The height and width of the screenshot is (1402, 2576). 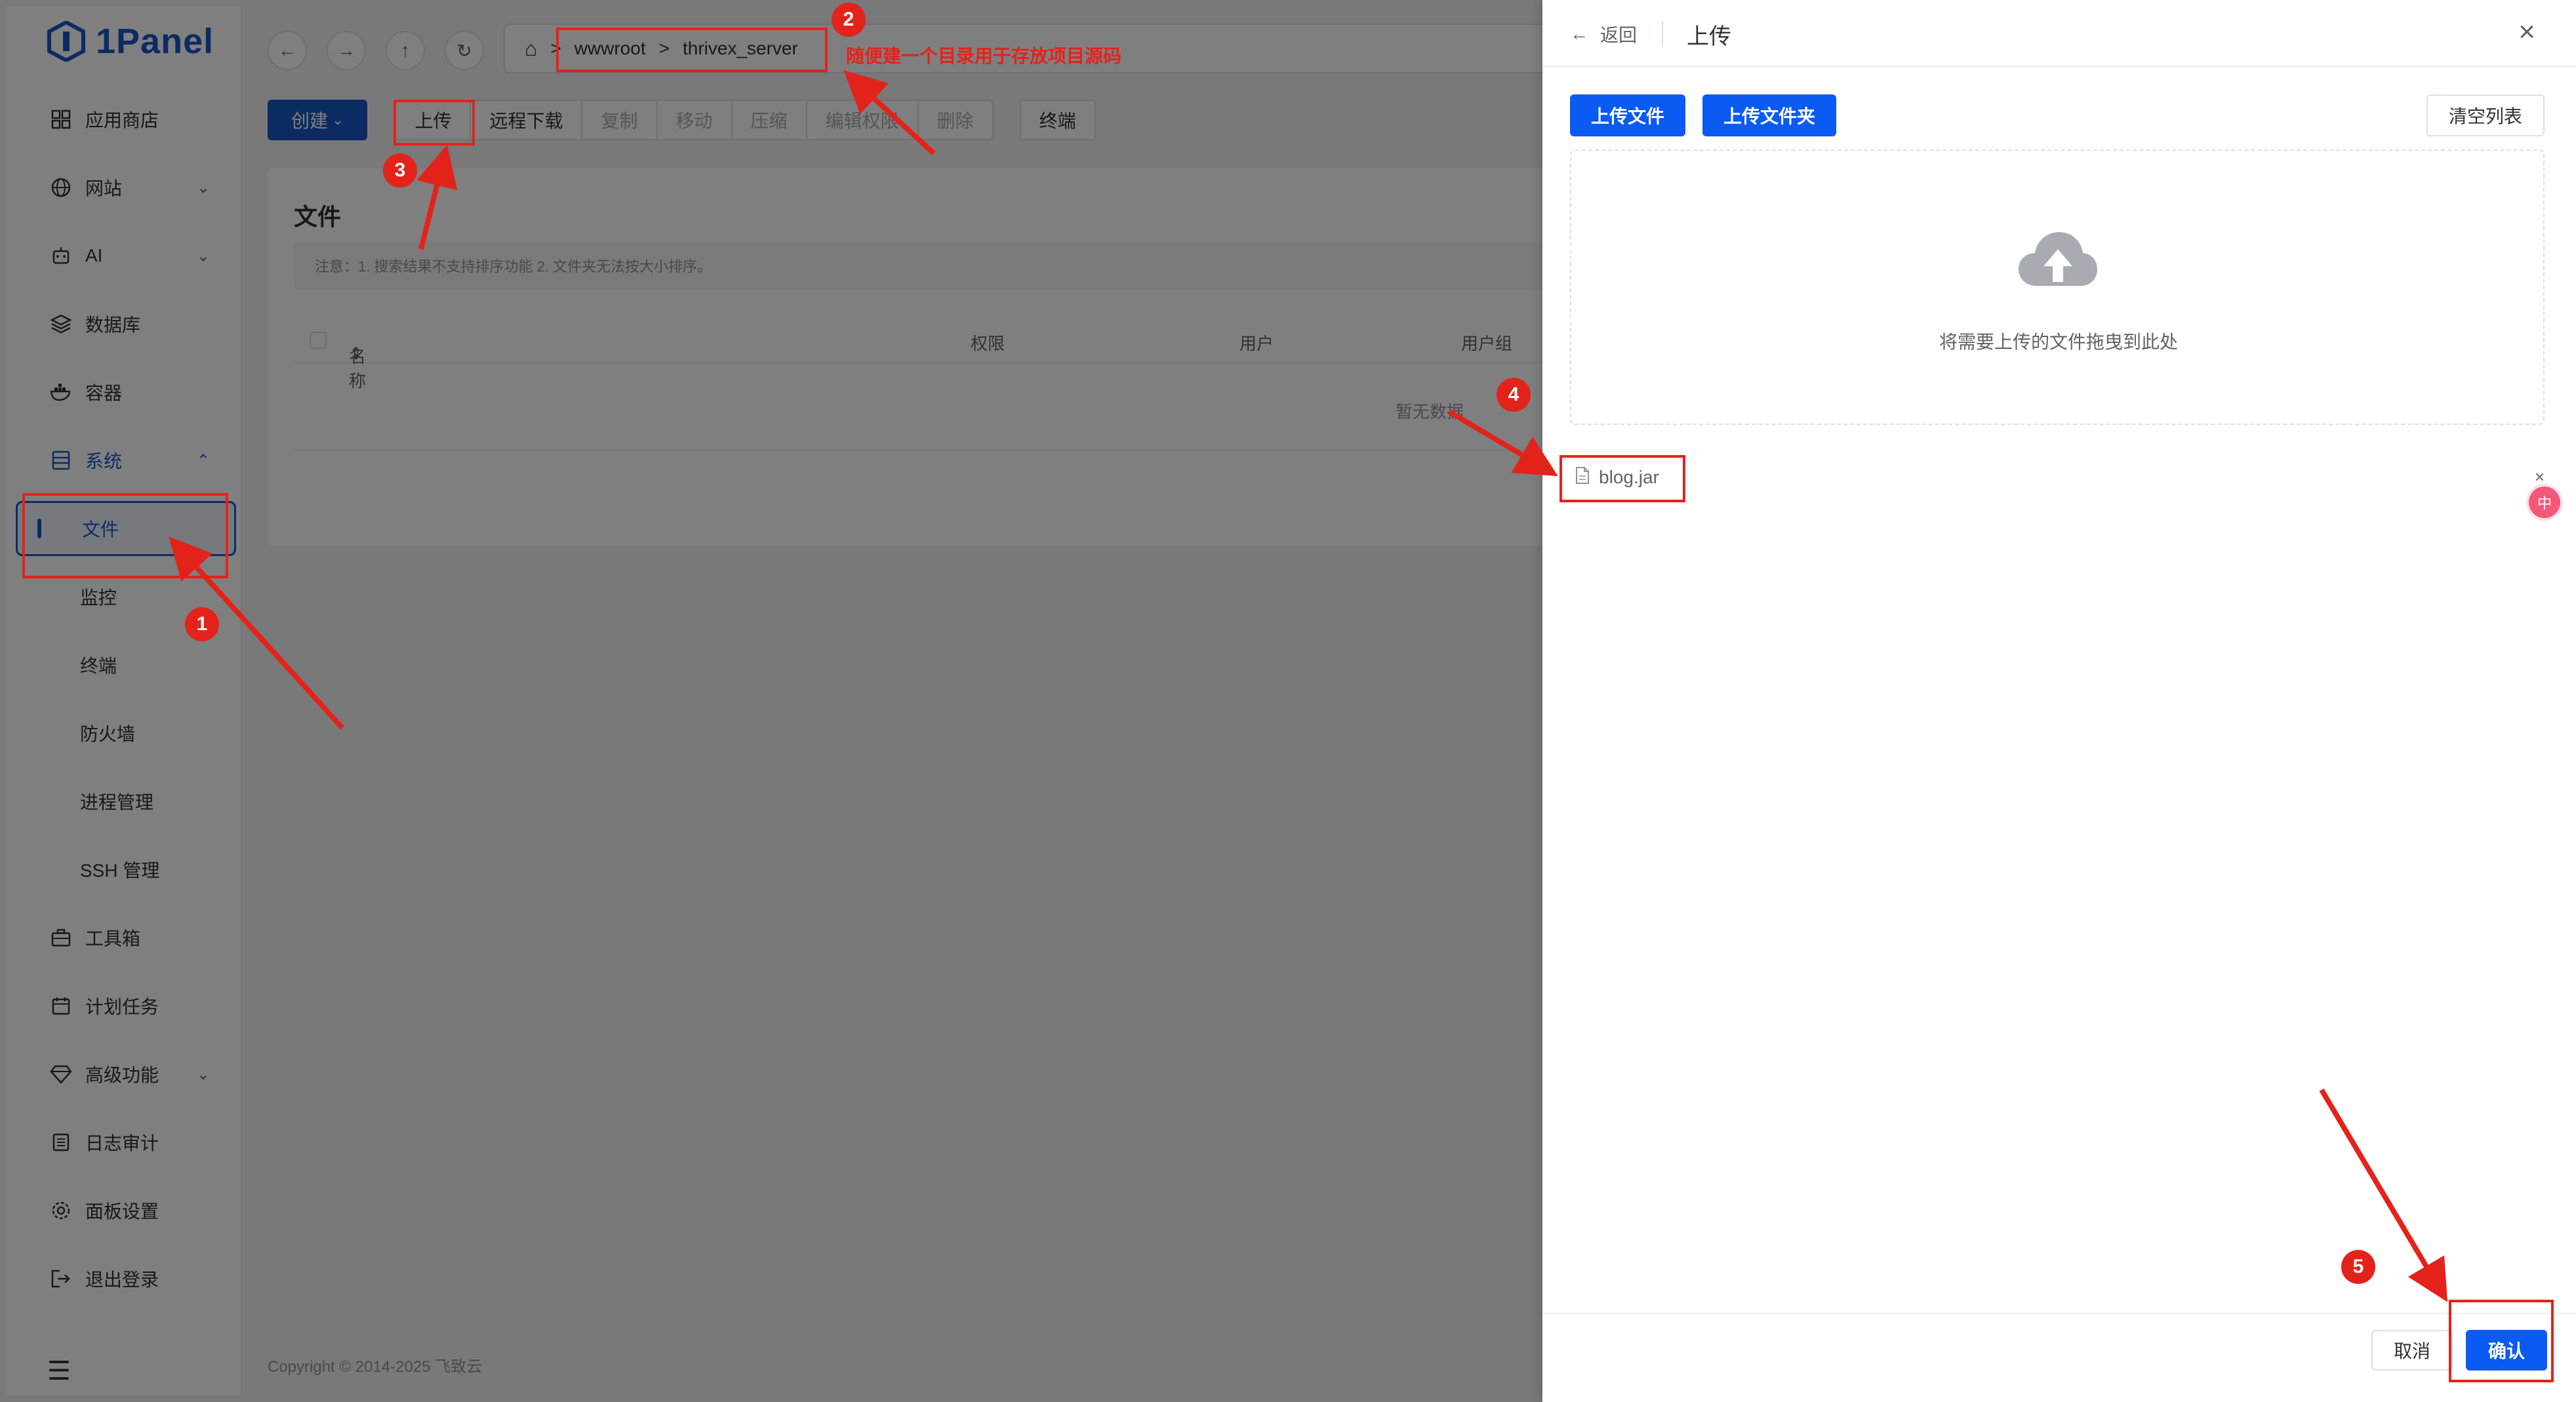 I want to click on file-icon, so click(x=1582, y=477).